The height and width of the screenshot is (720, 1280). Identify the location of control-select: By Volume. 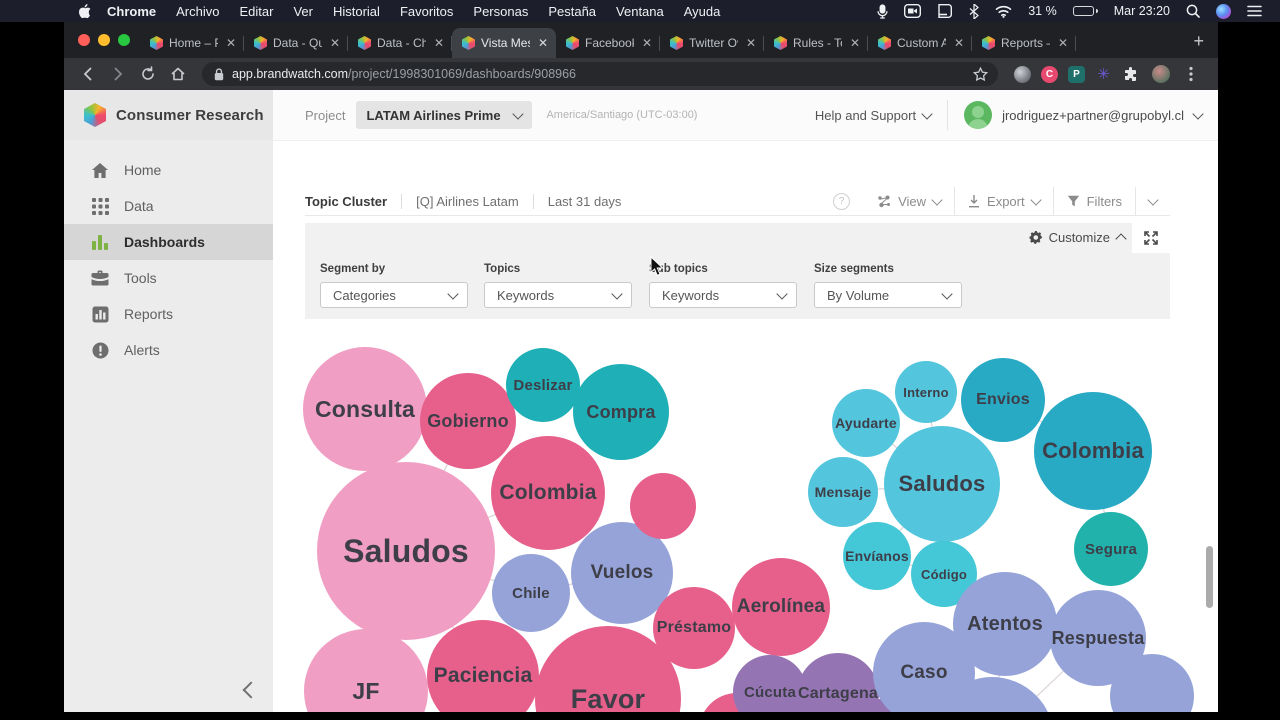
(888, 295).